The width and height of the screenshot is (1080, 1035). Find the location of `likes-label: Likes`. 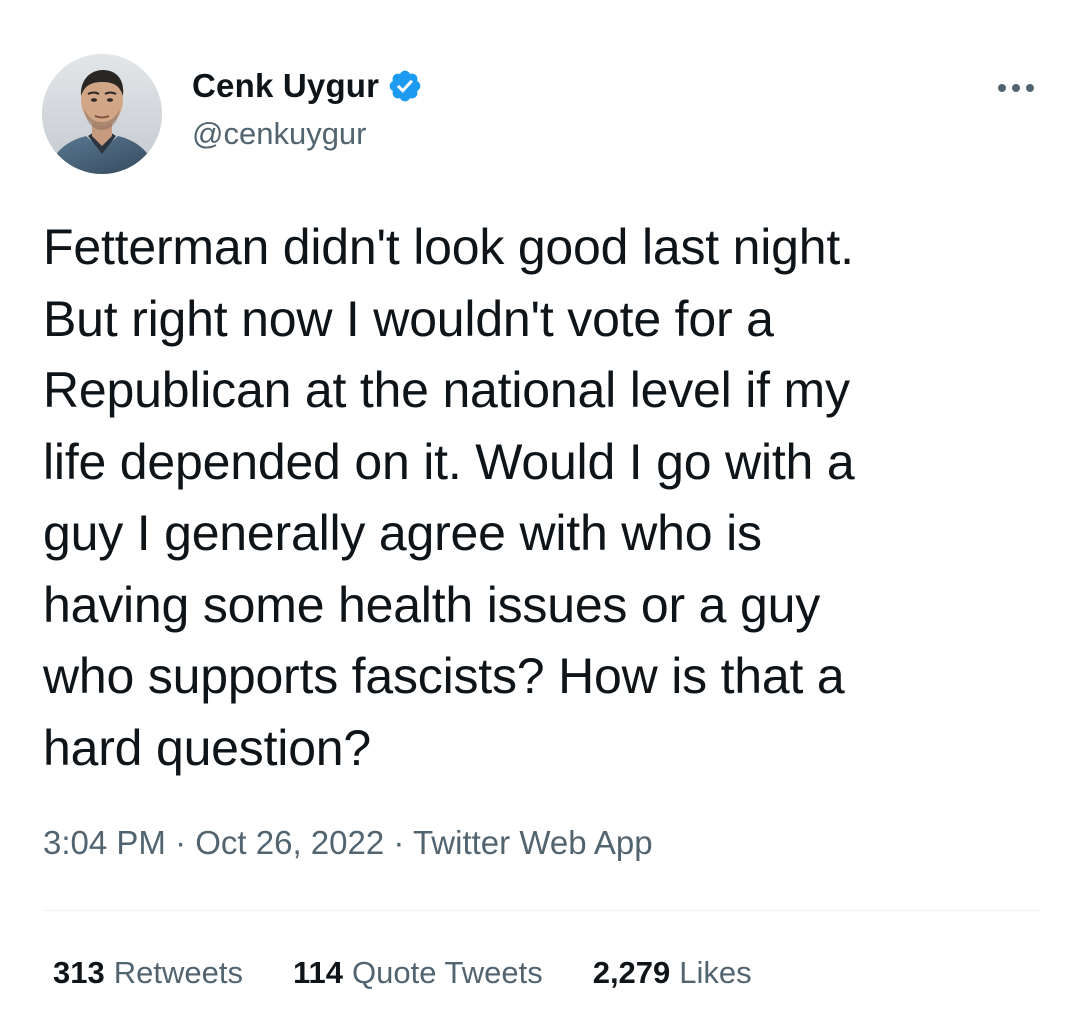

likes-label: Likes is located at coordinates (715, 972).